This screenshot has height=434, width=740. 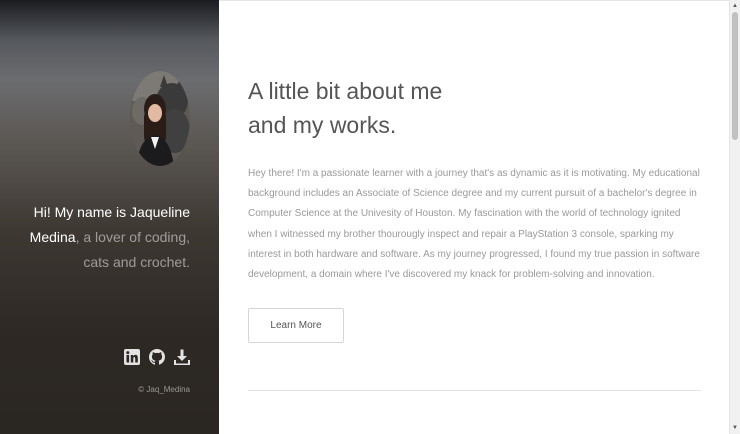 What do you see at coordinates (734, 217) in the screenshot?
I see `scrollbar: ▲ ▼` at bounding box center [734, 217].